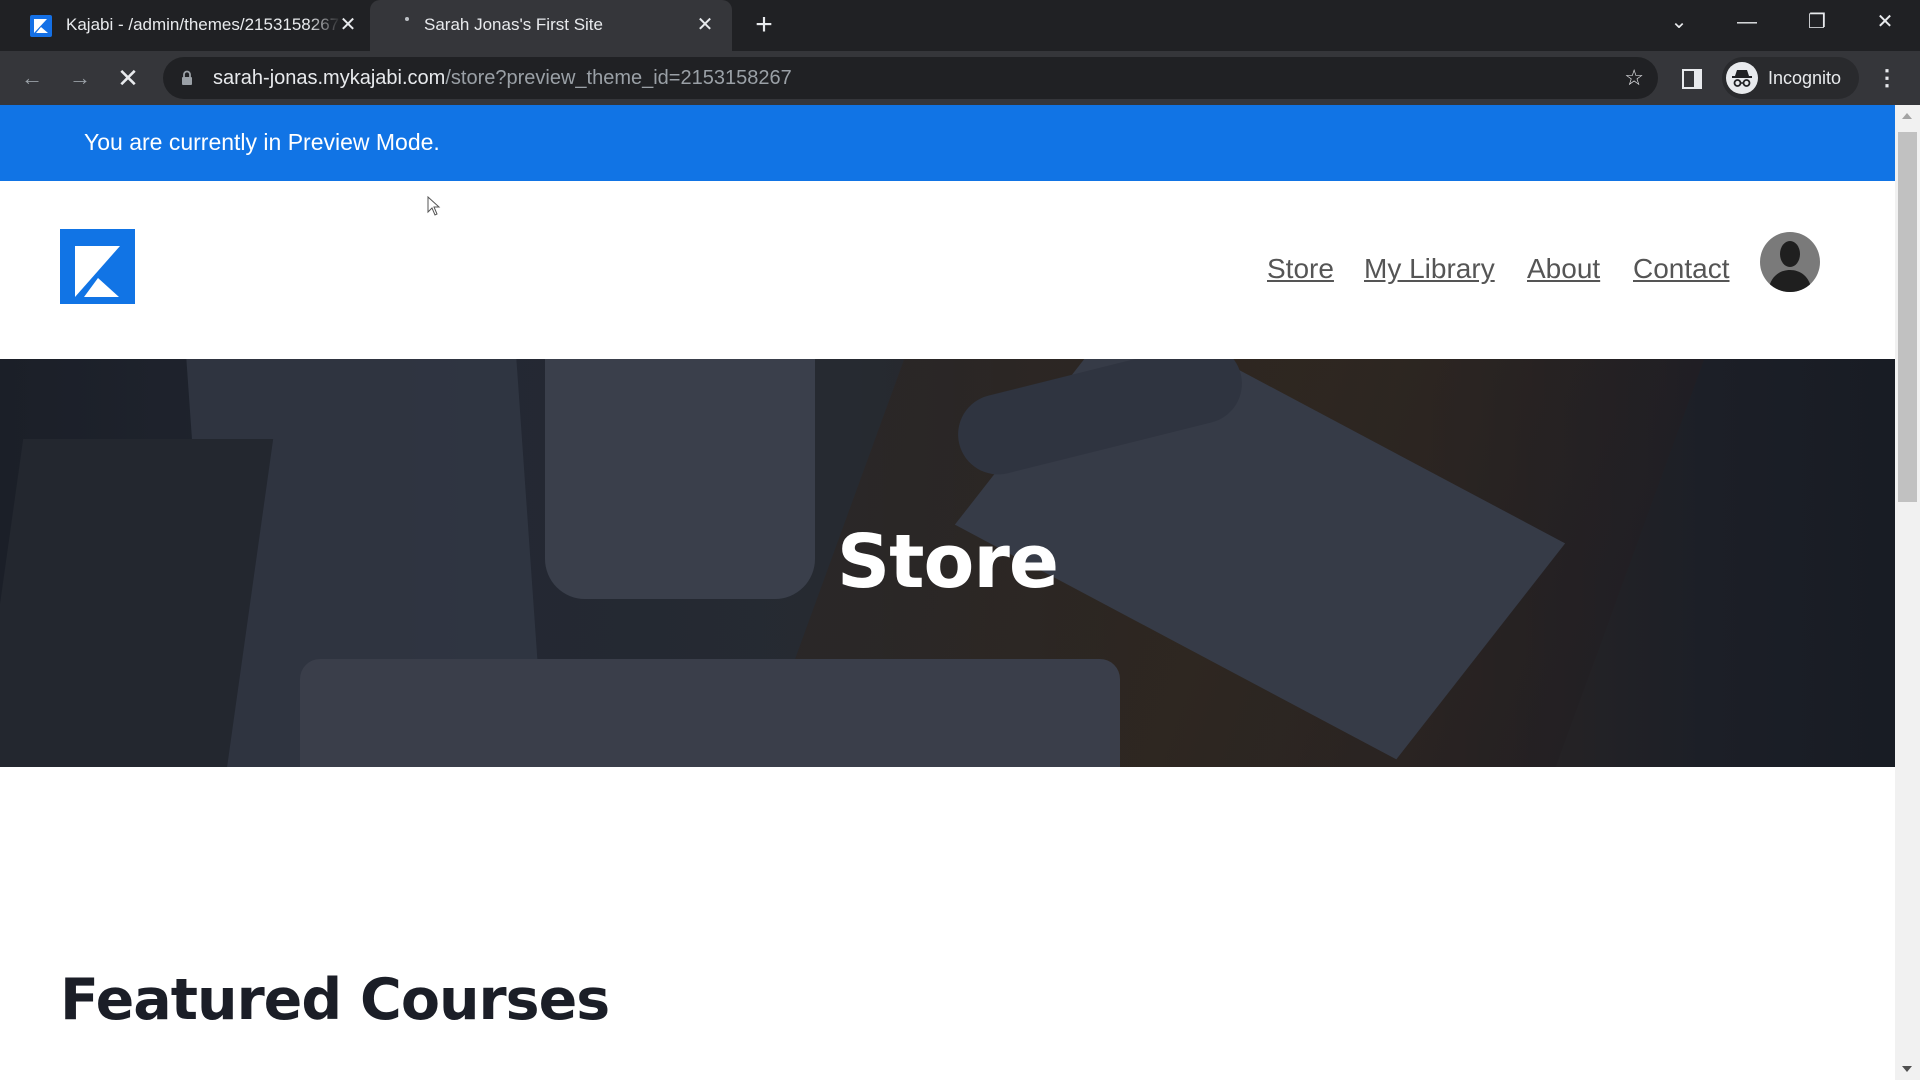 The height and width of the screenshot is (1080, 1920). What do you see at coordinates (128, 78) in the screenshot?
I see `stop-loading-button: ✕` at bounding box center [128, 78].